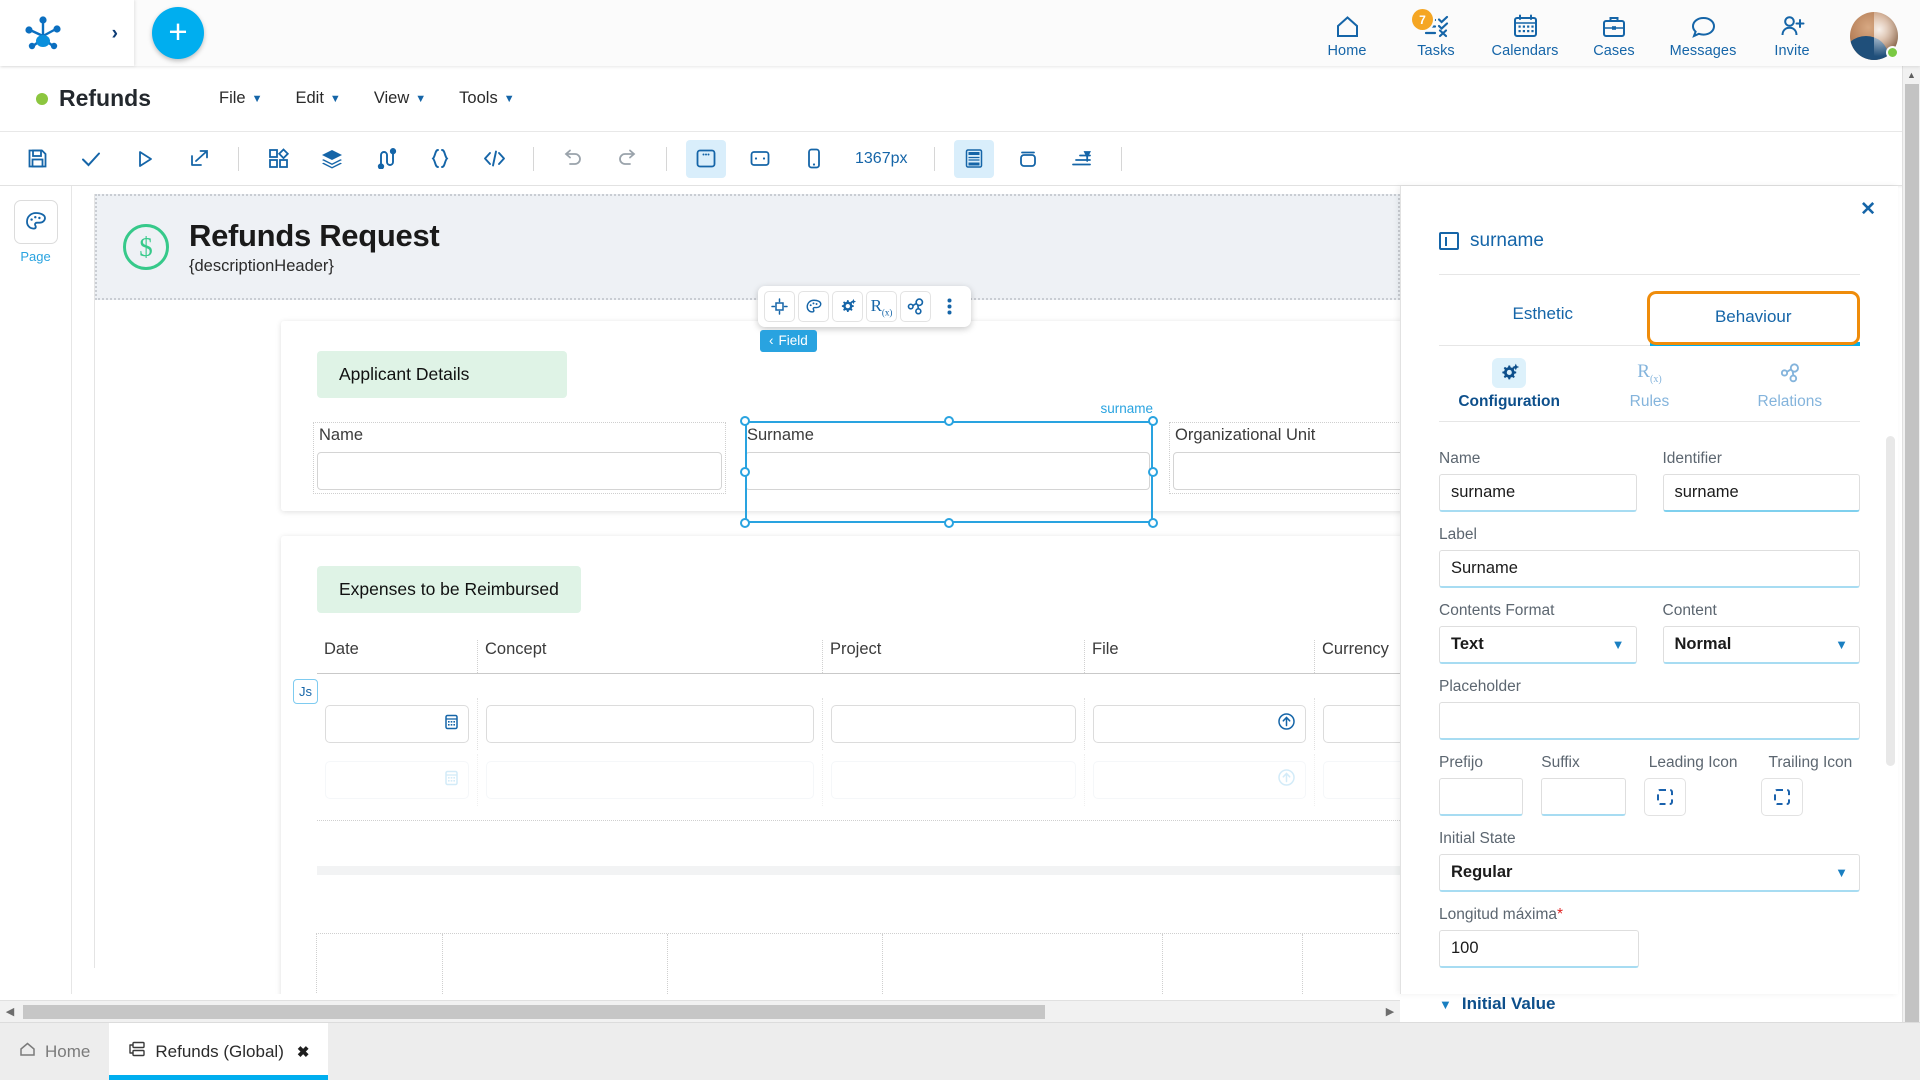 The width and height of the screenshot is (1920, 1080). What do you see at coordinates (10, 1011) in the screenshot?
I see `scroll-left-icon: ◀` at bounding box center [10, 1011].